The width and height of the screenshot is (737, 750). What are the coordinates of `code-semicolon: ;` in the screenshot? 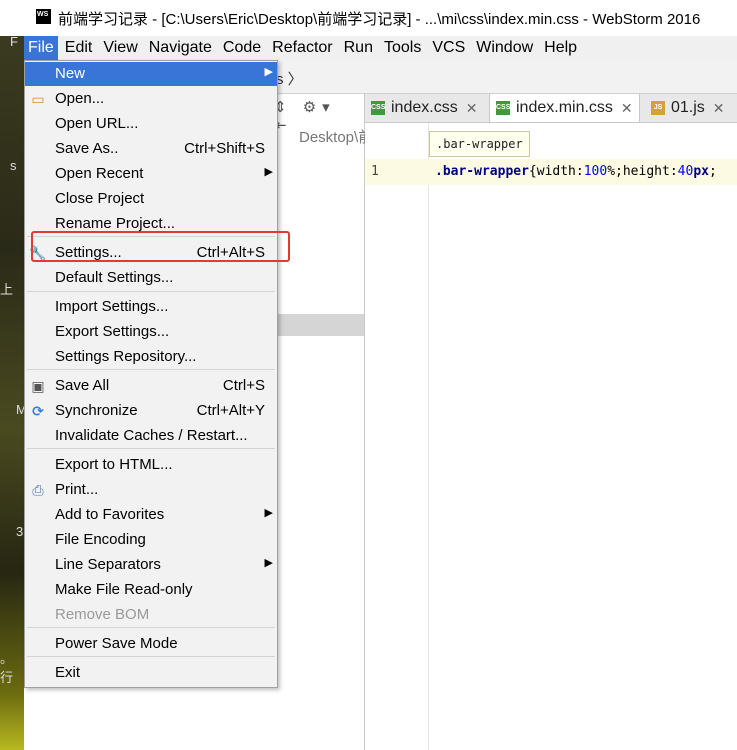 It's located at (712, 171).